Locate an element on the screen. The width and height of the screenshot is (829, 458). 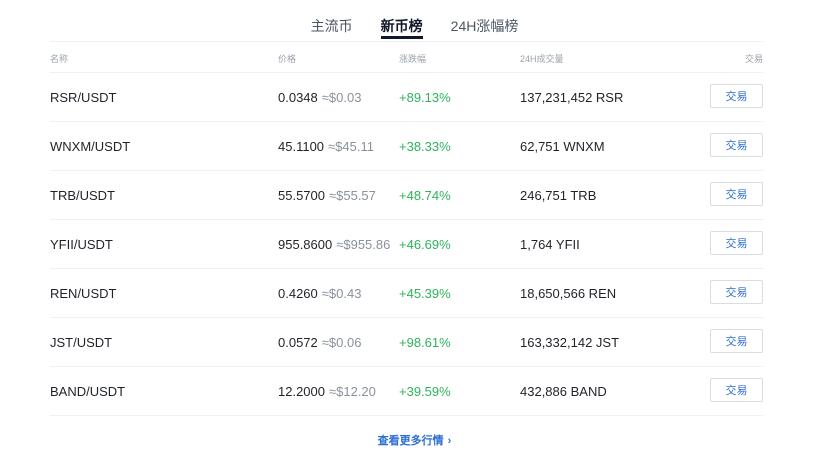
change-percent: +48.74% is located at coordinates (425, 195).